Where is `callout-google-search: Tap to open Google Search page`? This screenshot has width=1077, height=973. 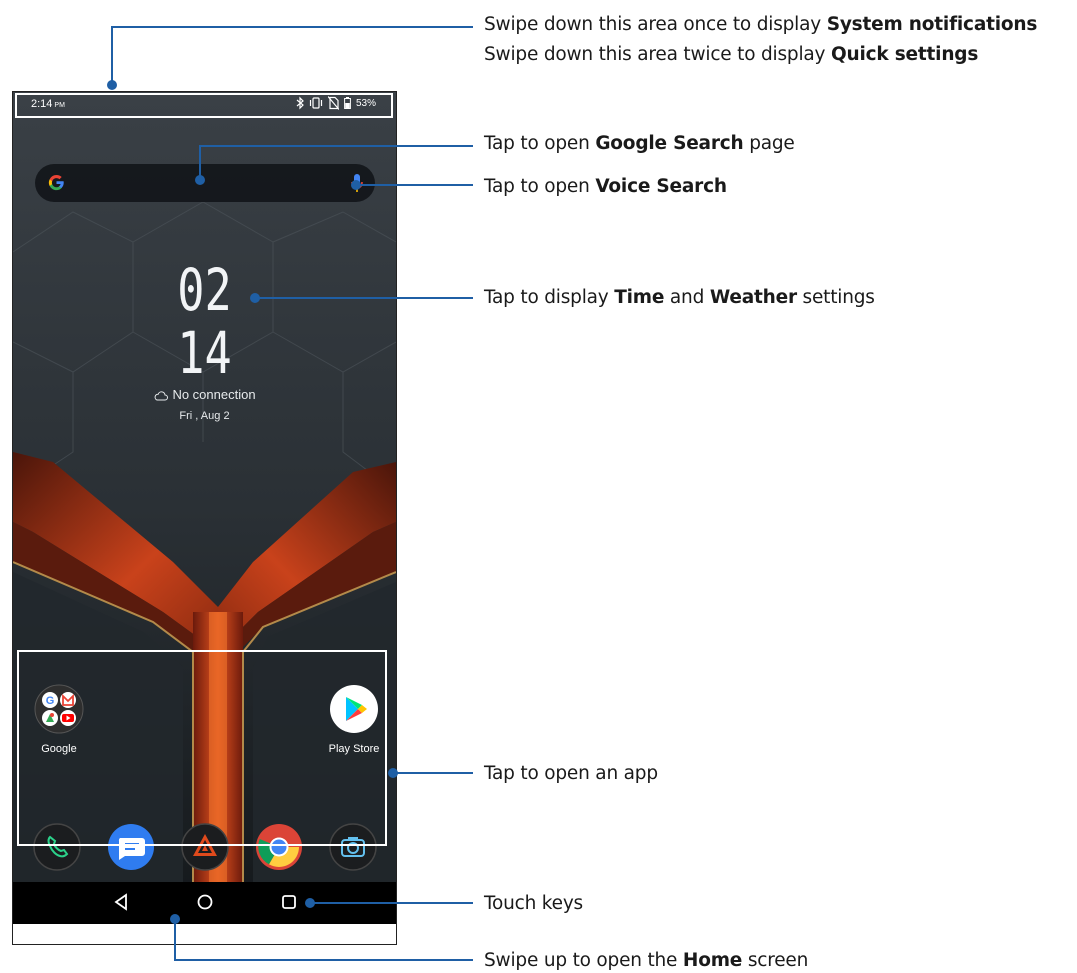
callout-google-search: Tap to open Google Search page is located at coordinates (639, 143).